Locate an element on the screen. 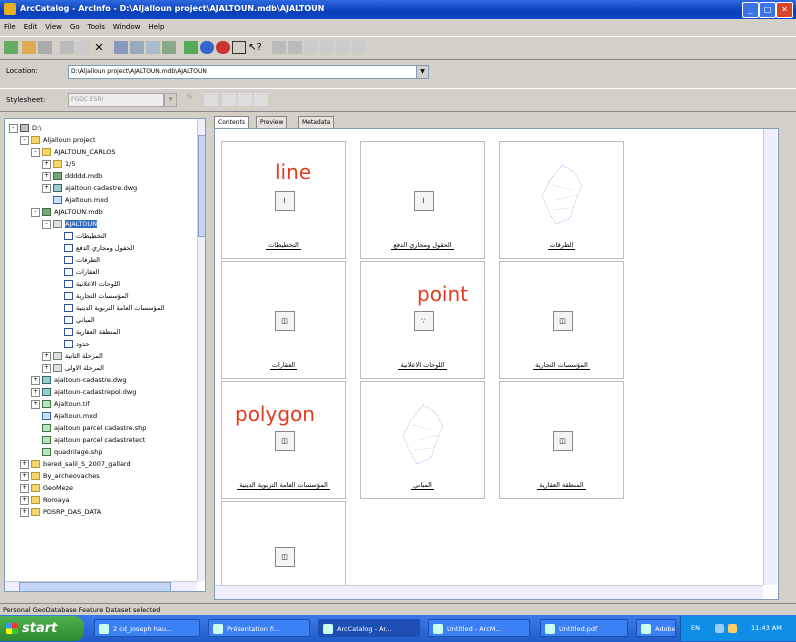 The image size is (796, 642). tree-node: الحقول ومجاري الدفع is located at coordinates (93, 248).